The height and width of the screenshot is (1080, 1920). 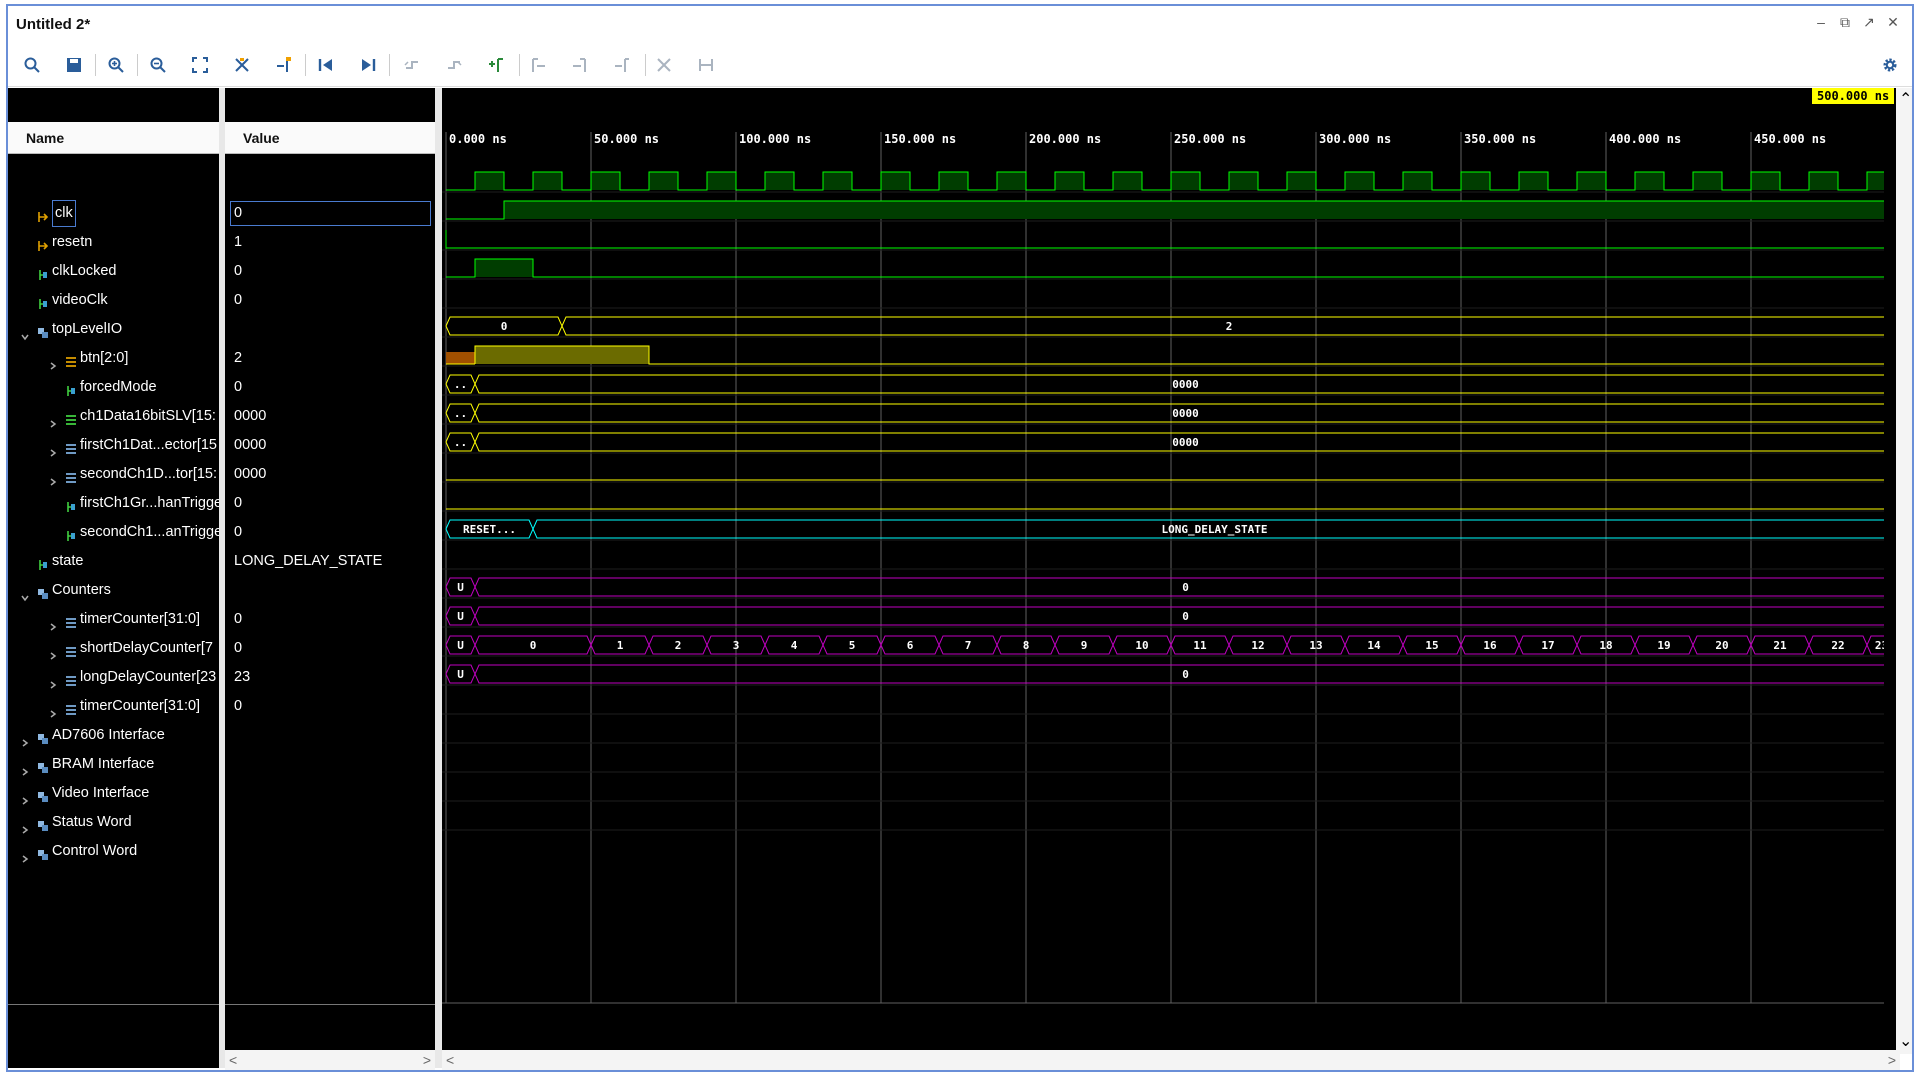 What do you see at coordinates (113, 677) in the screenshot?
I see `signal-row: longDelayCounter[23` at bounding box center [113, 677].